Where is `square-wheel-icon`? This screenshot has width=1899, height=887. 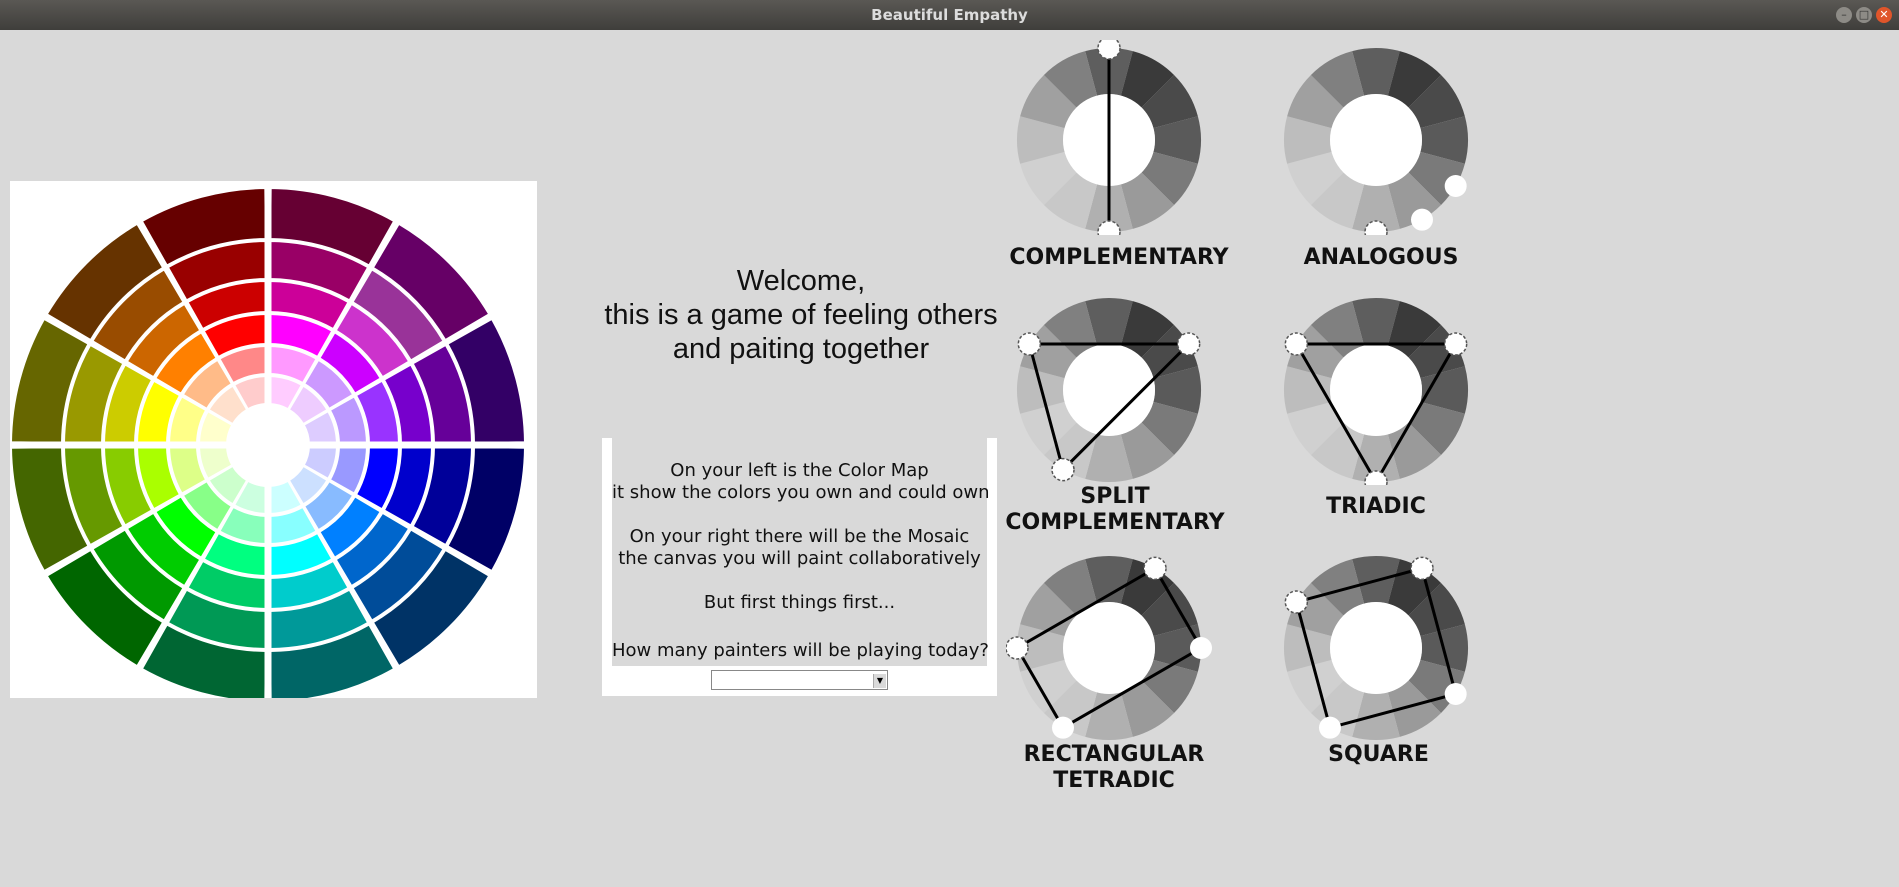 square-wheel-icon is located at coordinates (1376, 648).